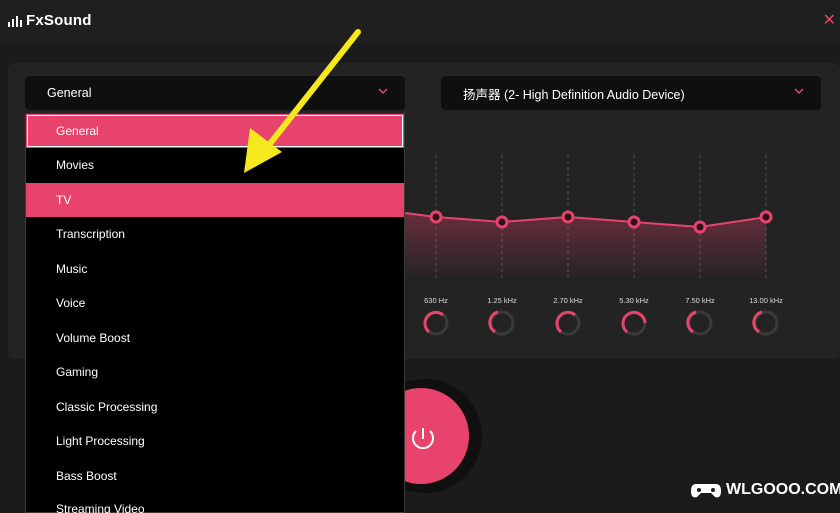 This screenshot has height=513, width=840. What do you see at coordinates (302, 101) in the screenshot?
I see `annotation-arrow-icon` at bounding box center [302, 101].